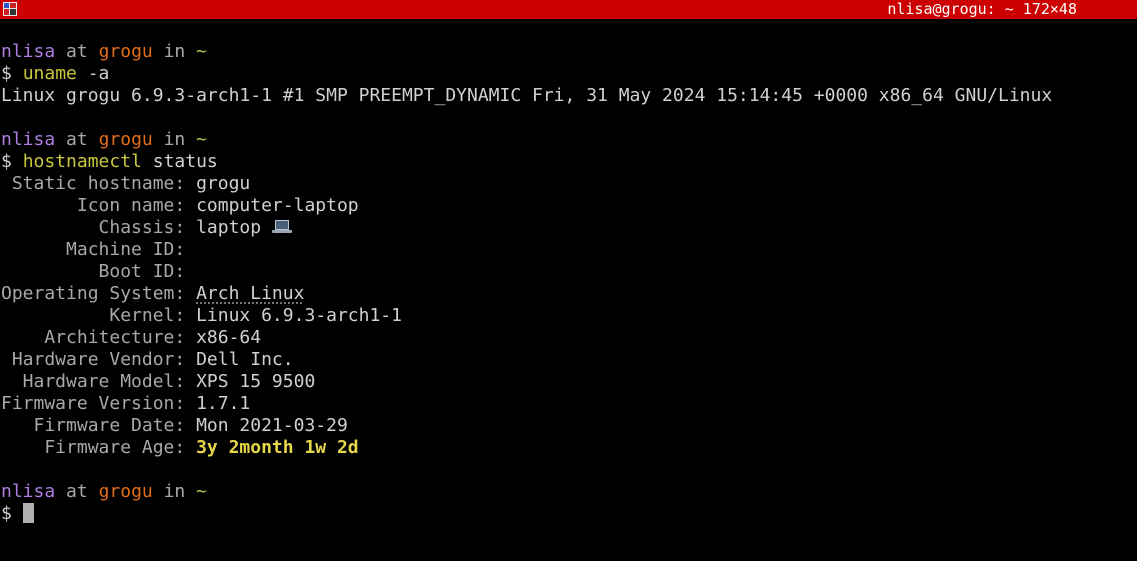 This screenshot has height=561, width=1137. What do you see at coordinates (568, 228) in the screenshot?
I see `hostnamectl-row: Chassis: laptop` at bounding box center [568, 228].